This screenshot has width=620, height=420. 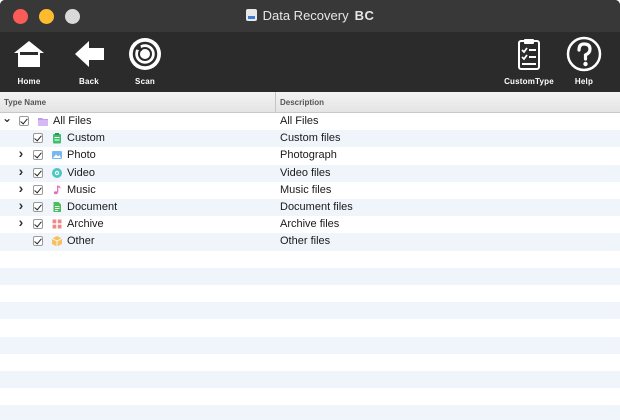 What do you see at coordinates (81, 172) in the screenshot?
I see `type-name-label: Video` at bounding box center [81, 172].